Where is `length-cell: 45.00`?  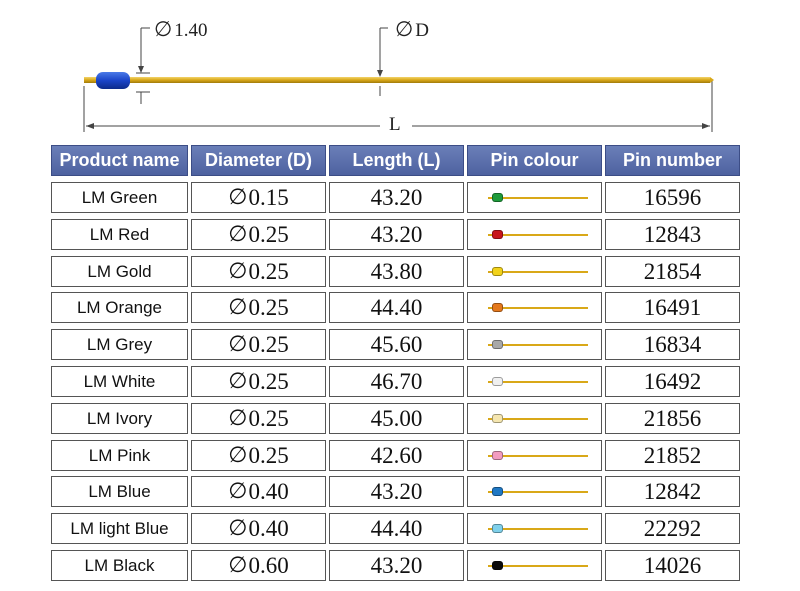
length-cell: 45.00 is located at coordinates (396, 418).